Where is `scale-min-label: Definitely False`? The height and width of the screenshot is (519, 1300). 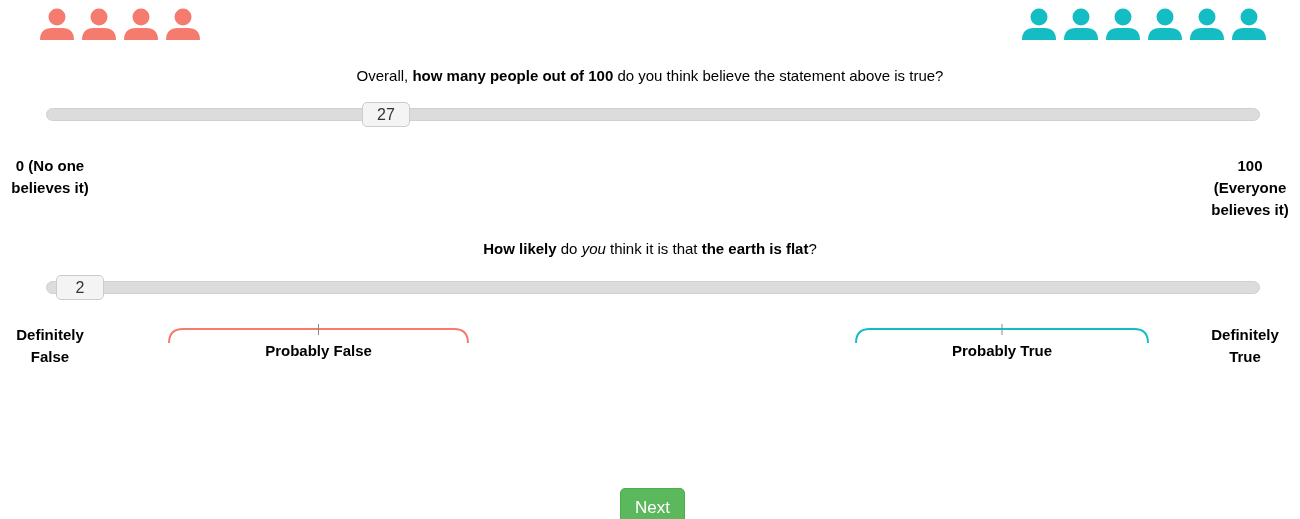 scale-min-label: Definitely False is located at coordinates (50, 346).